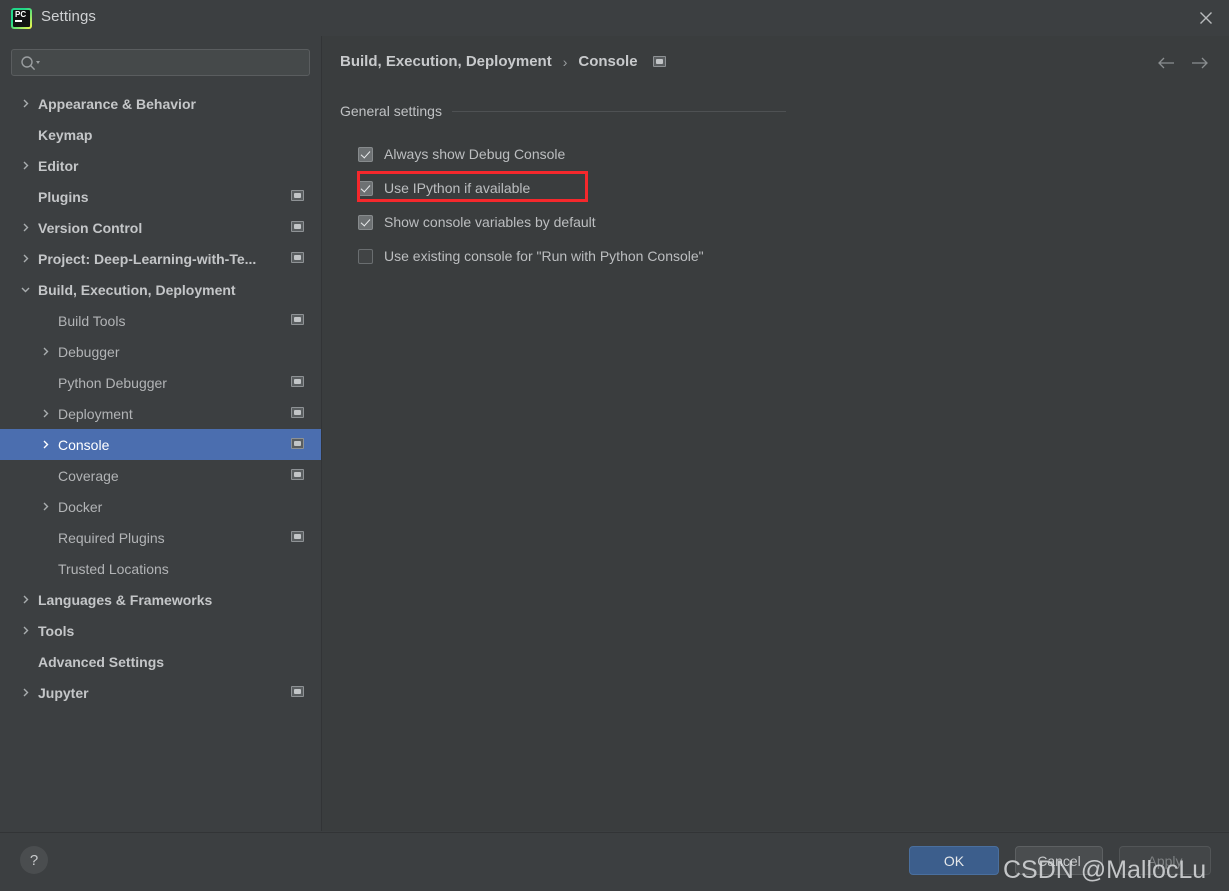  I want to click on sidebar-item-label: Editor, so click(58, 165).